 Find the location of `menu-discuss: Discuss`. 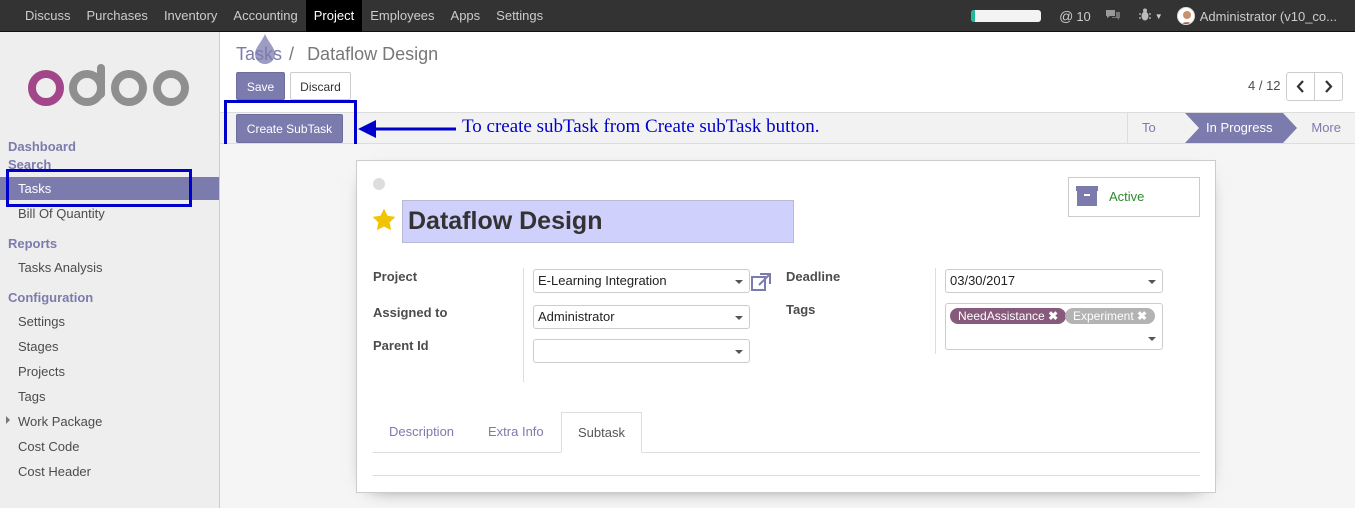

menu-discuss: Discuss is located at coordinates (48, 16).